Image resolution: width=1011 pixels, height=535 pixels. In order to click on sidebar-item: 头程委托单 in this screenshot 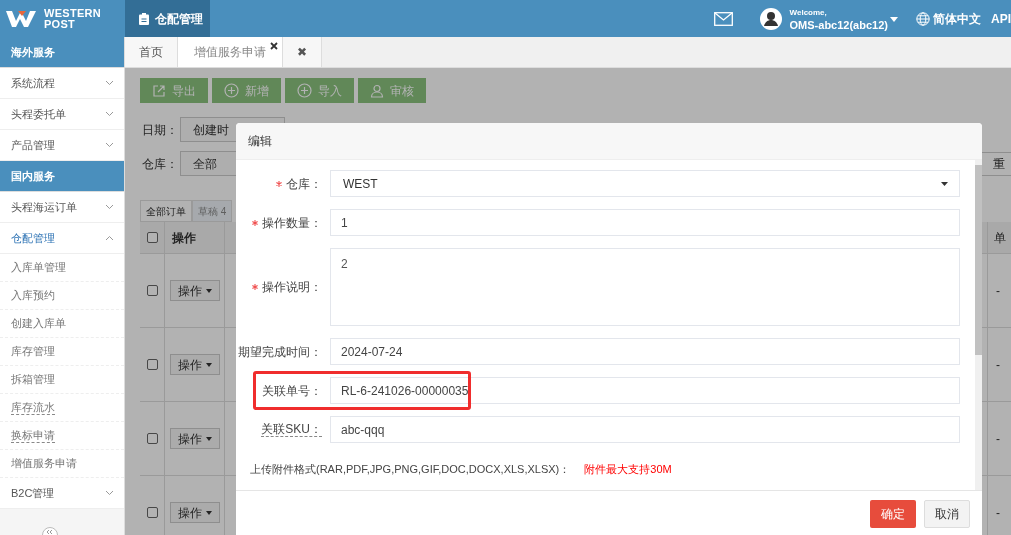, I will do `click(62, 114)`.